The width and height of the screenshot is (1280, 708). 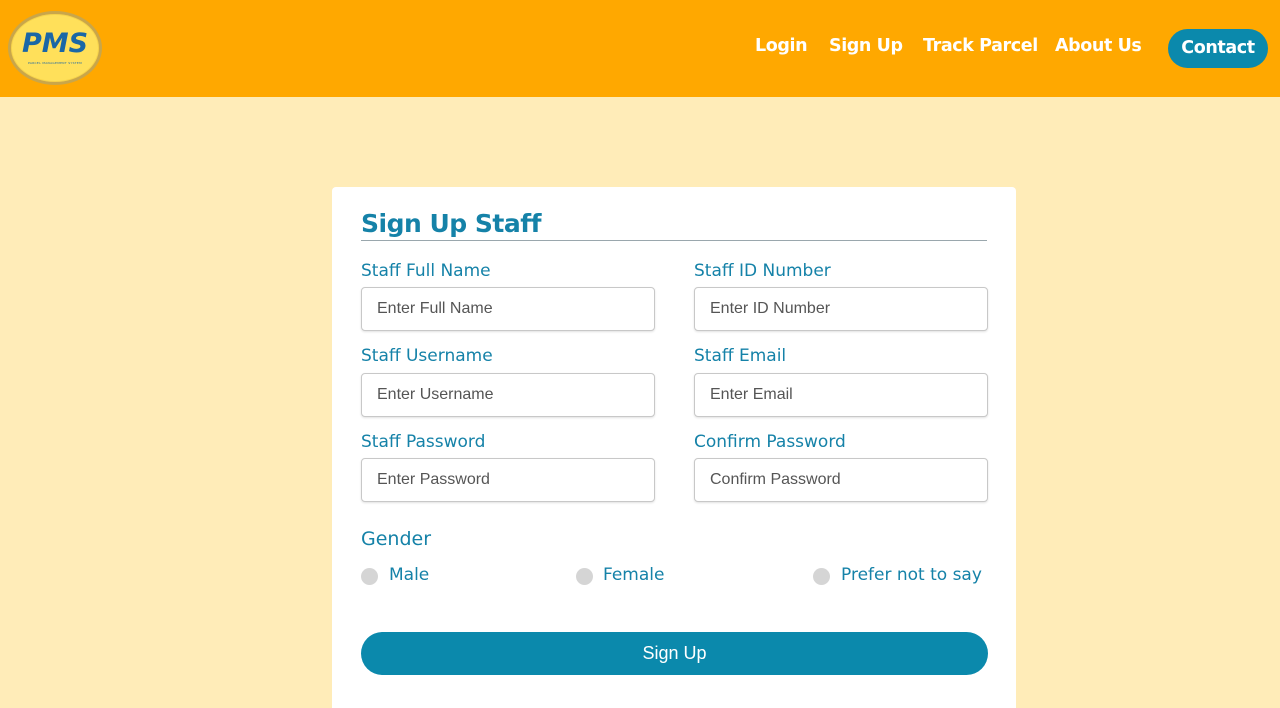 What do you see at coordinates (674, 653) in the screenshot?
I see `sign-up-button: Sign Up` at bounding box center [674, 653].